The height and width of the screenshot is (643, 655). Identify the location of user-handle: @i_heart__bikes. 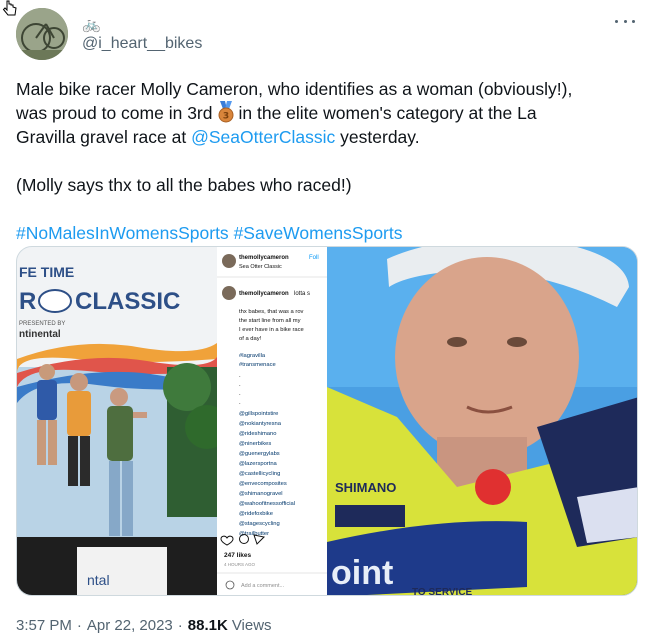
(142, 44).